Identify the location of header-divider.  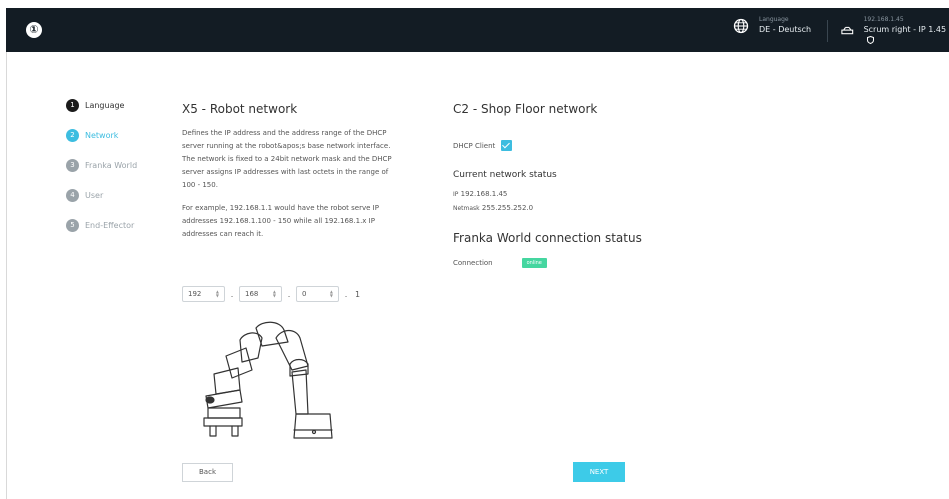
(827, 31).